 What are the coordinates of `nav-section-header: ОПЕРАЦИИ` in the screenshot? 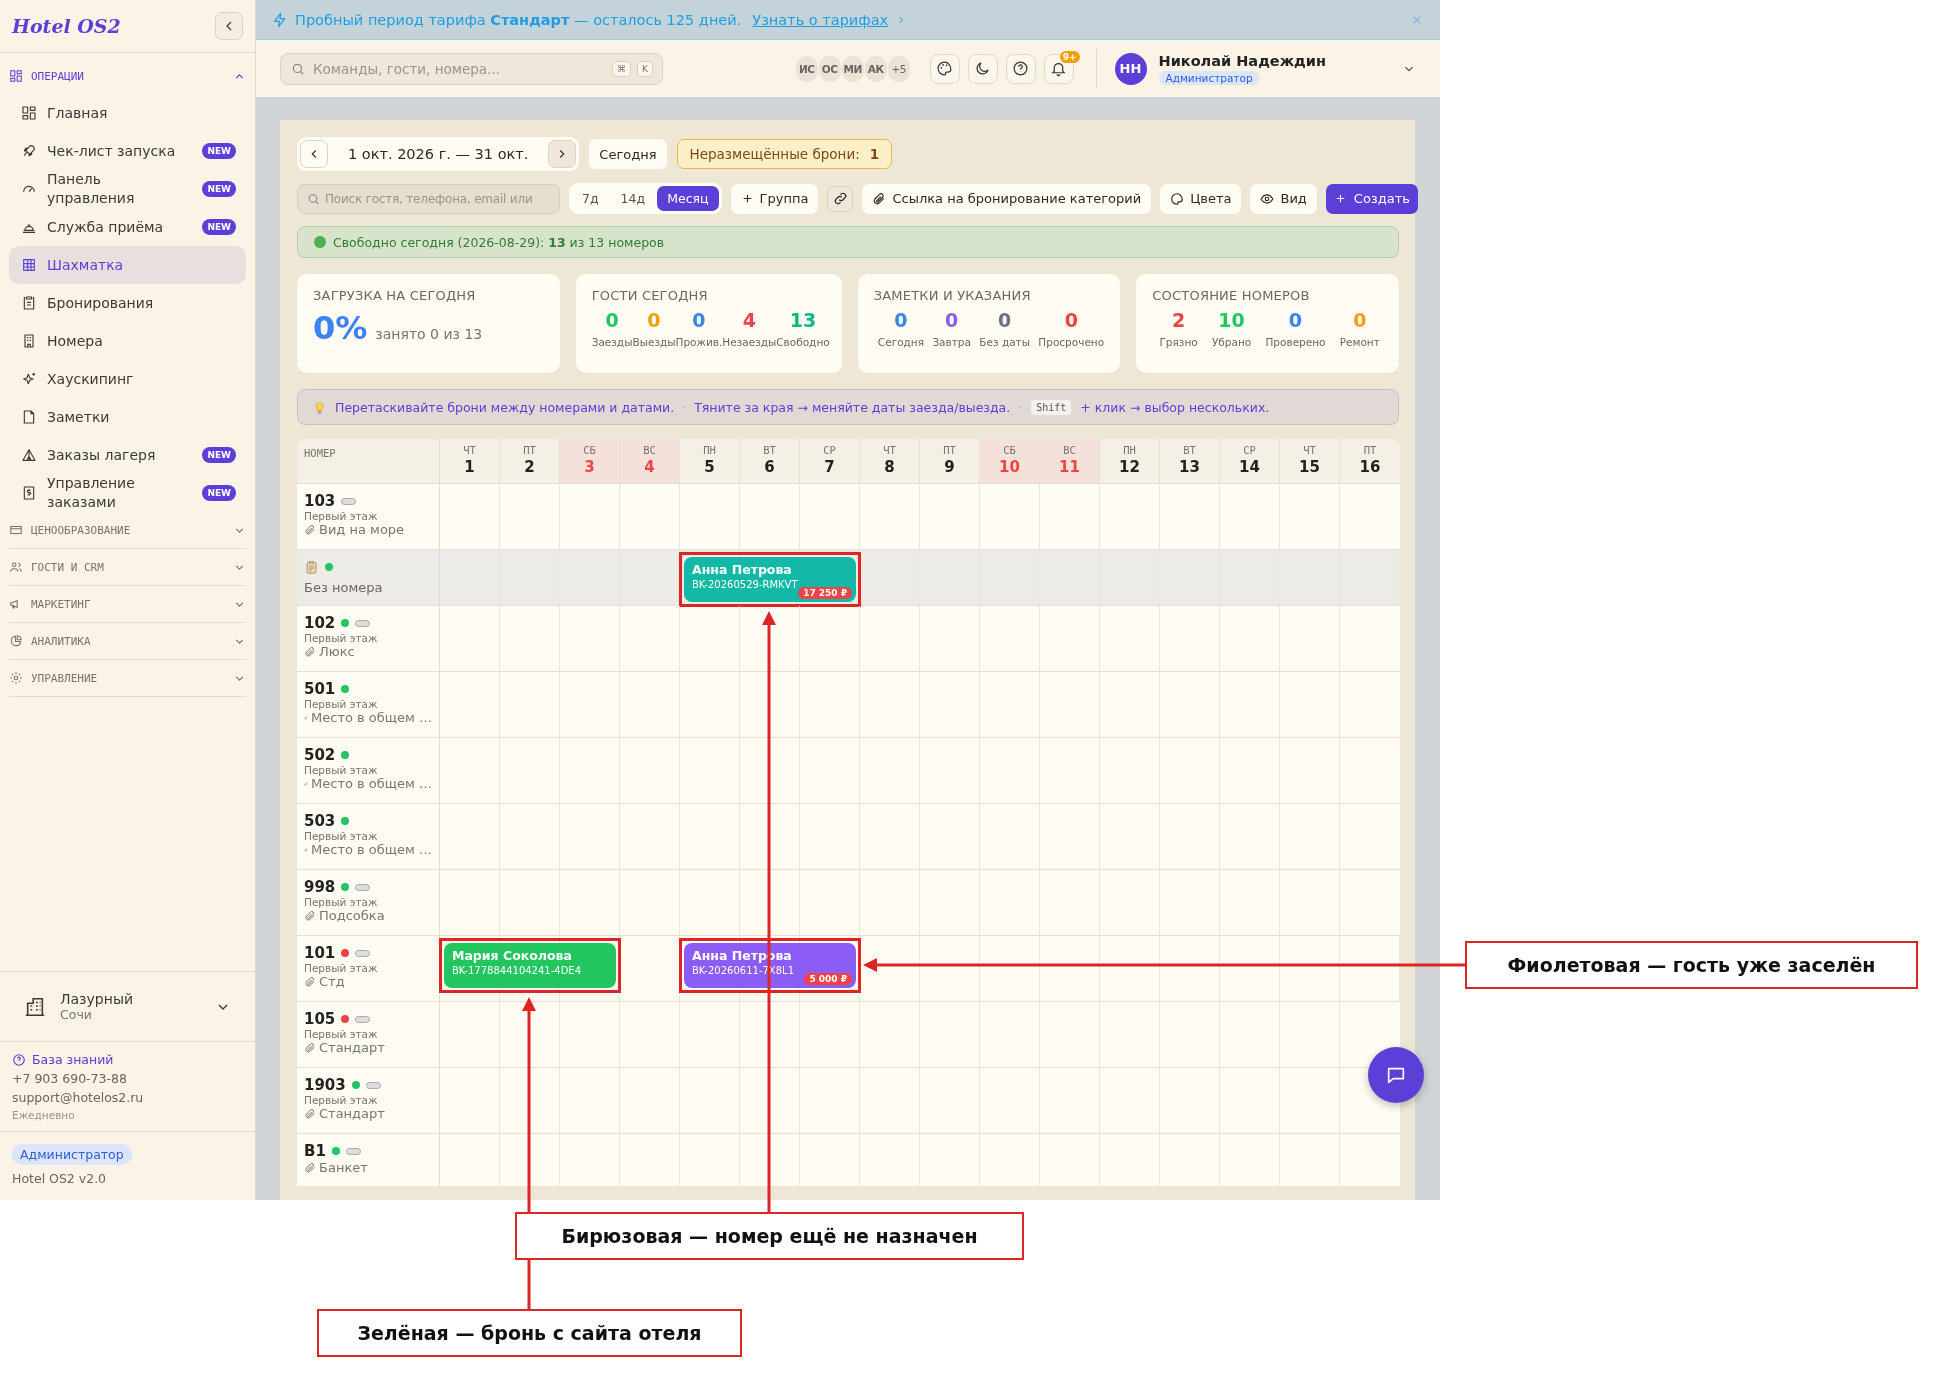 It's located at (127, 76).